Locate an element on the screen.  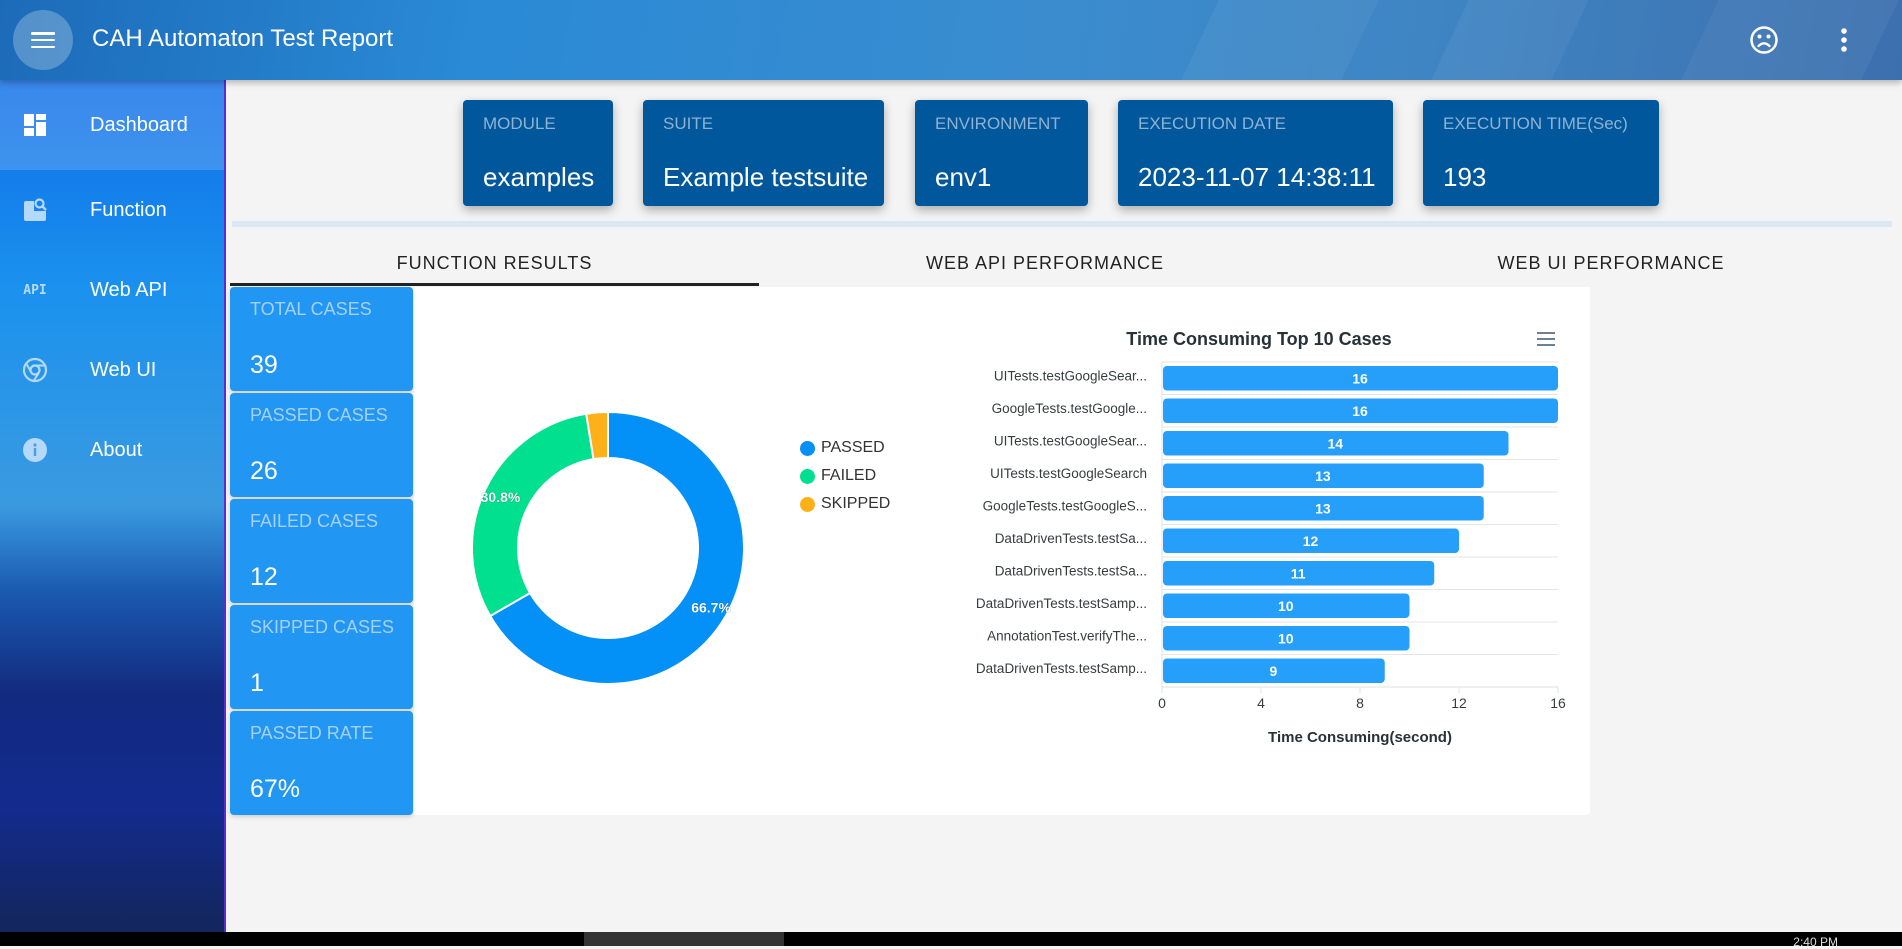
chrome-icon is located at coordinates (35, 370).